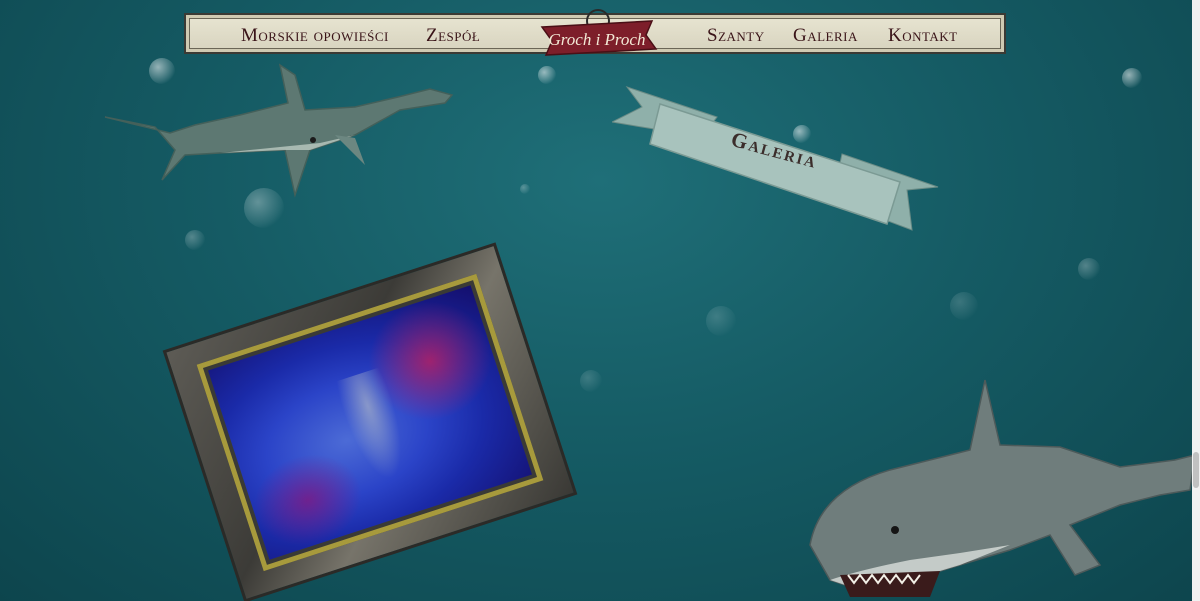  I want to click on svg-text: Groch i Proch, so click(597, 39).